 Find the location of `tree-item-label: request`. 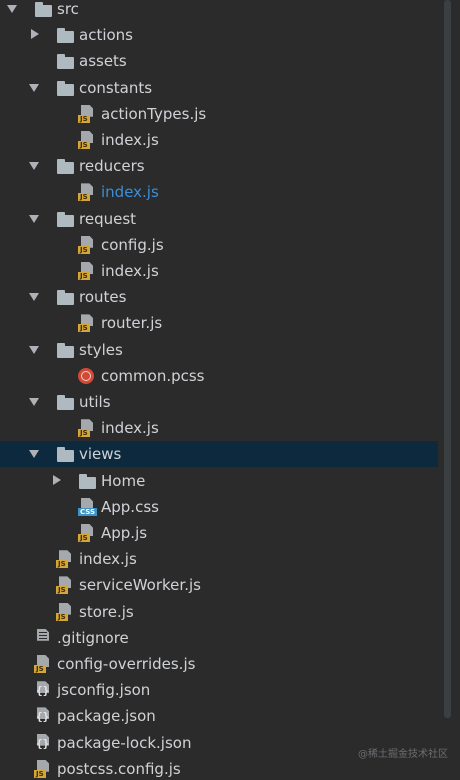

tree-item-label: request is located at coordinates (108, 218).